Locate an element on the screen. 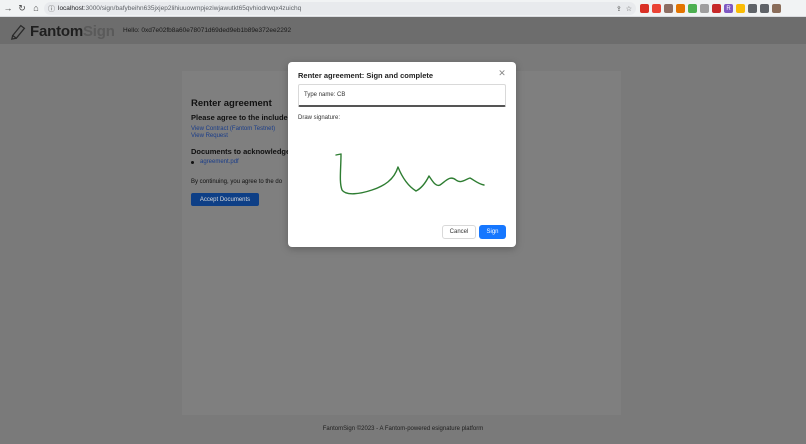 The image size is (806, 444). ext-k-icon is located at coordinates (764, 8).